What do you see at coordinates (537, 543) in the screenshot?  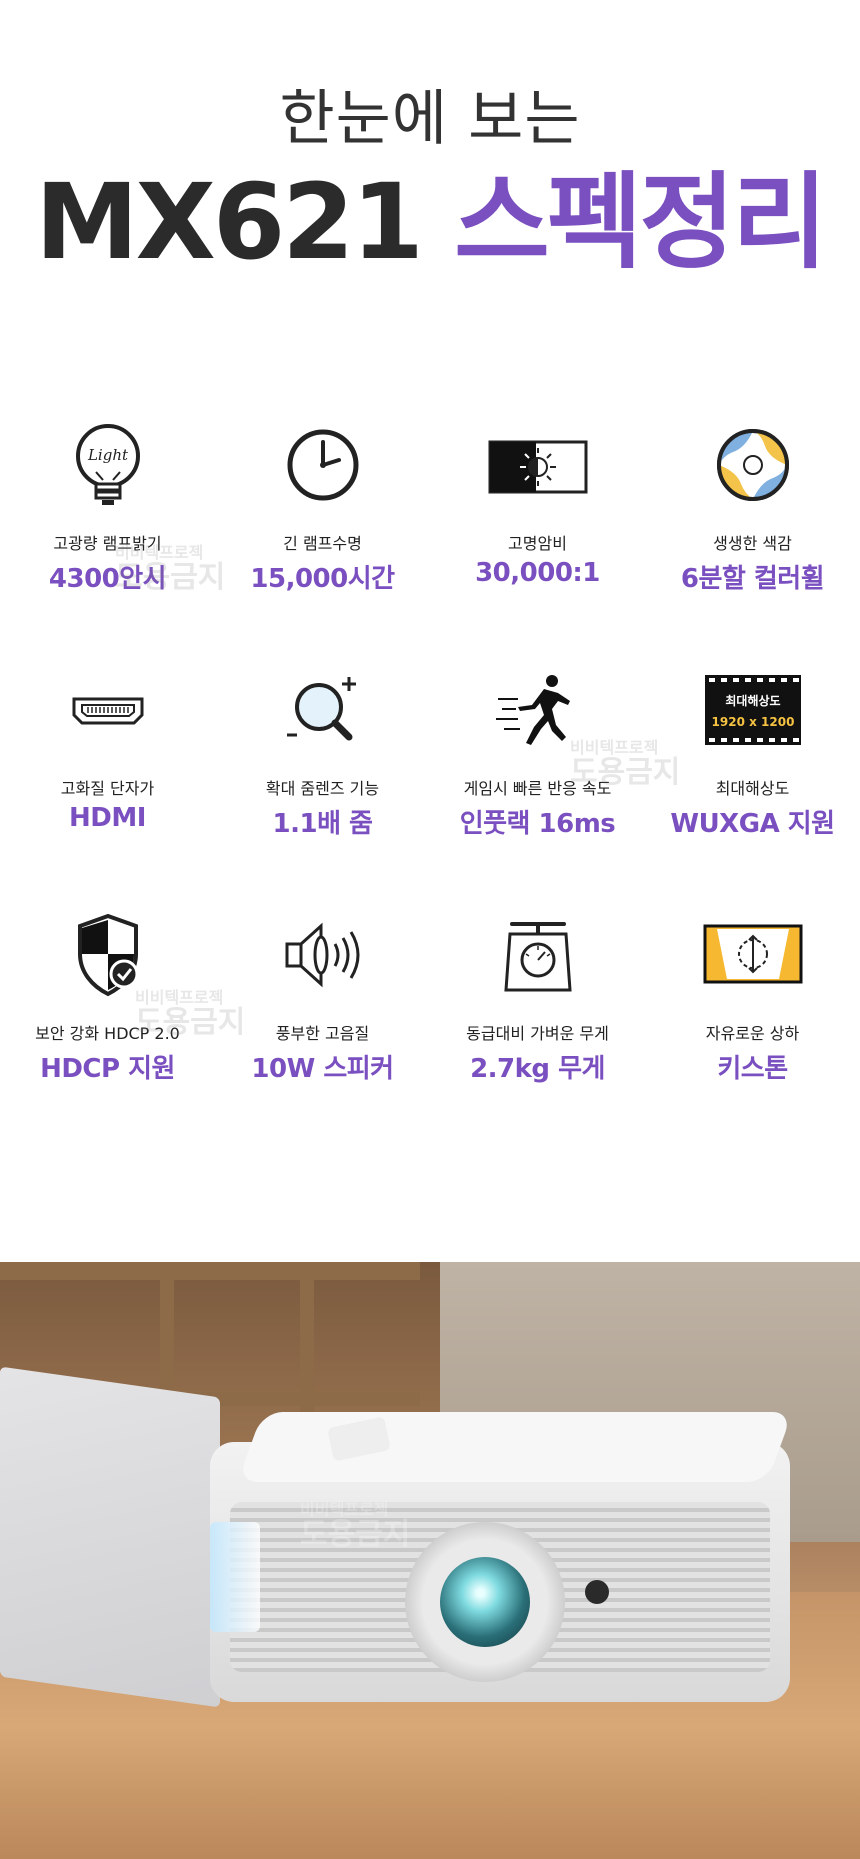 I see `spec-label: 고명암비` at bounding box center [537, 543].